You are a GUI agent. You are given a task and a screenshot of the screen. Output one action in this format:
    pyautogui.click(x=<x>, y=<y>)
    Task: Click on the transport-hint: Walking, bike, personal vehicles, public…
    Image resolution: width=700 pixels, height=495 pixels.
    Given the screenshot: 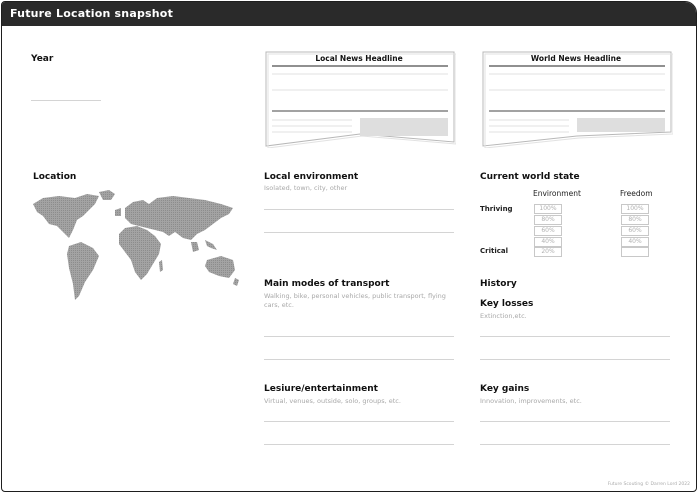 What is the action you would take?
    pyautogui.click(x=355, y=300)
    